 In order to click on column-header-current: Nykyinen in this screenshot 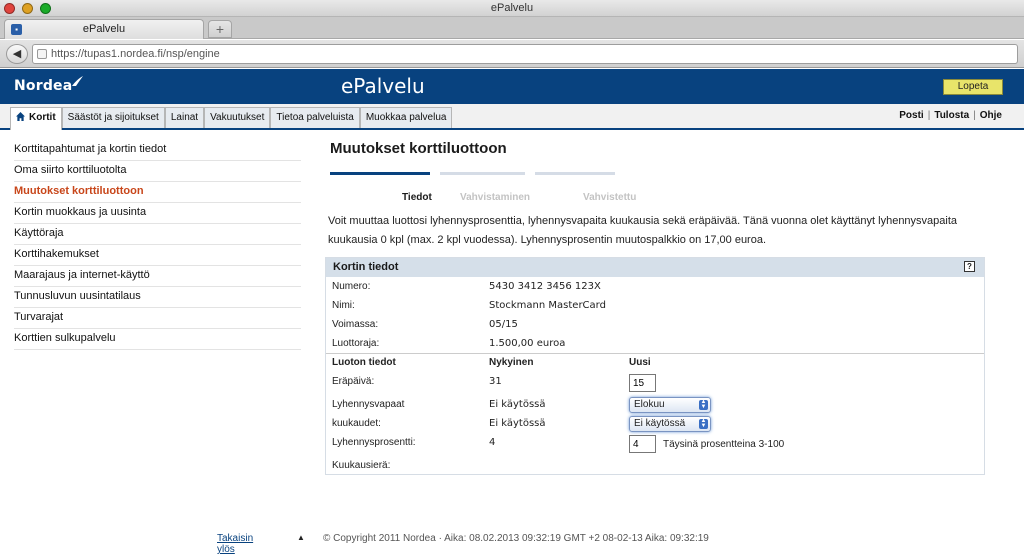, I will do `click(511, 362)`.